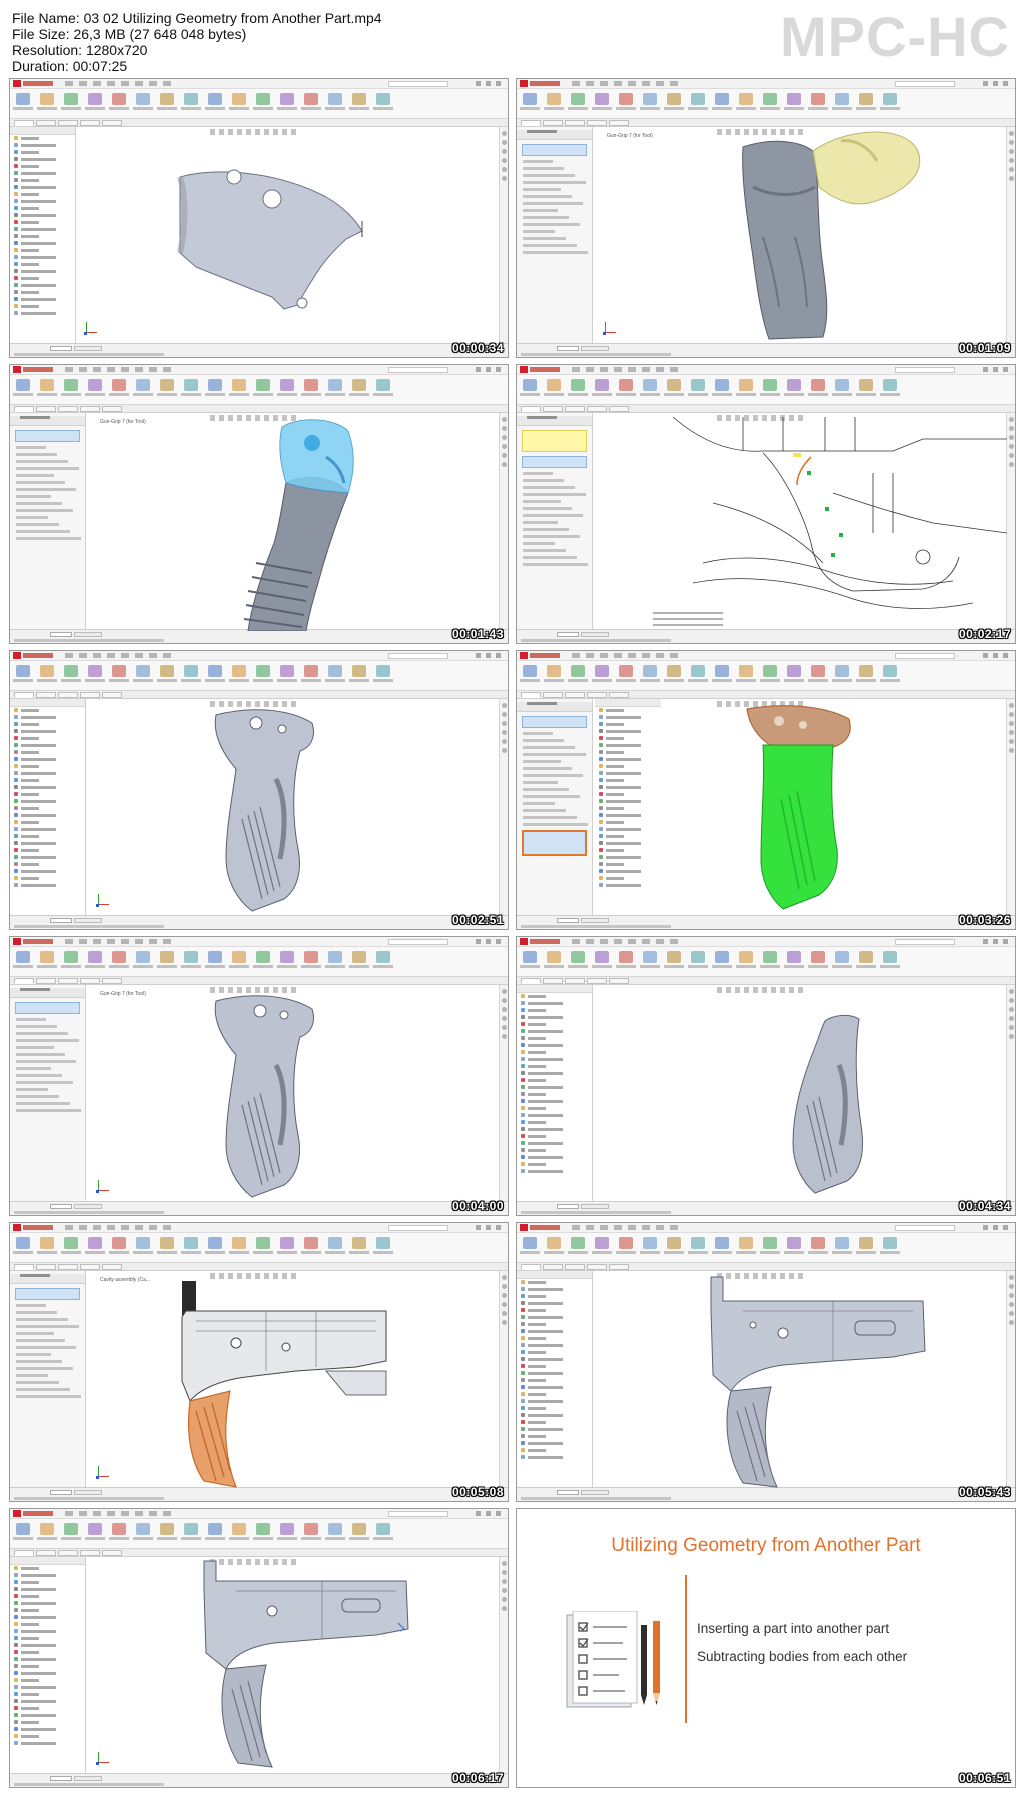 The height and width of the screenshot is (1798, 1024). Describe the element at coordinates (554, 722) in the screenshot. I see `selection-box` at that location.